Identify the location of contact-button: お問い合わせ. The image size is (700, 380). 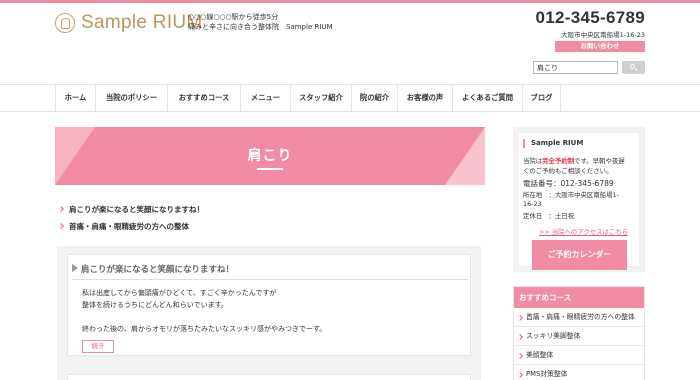
(600, 46).